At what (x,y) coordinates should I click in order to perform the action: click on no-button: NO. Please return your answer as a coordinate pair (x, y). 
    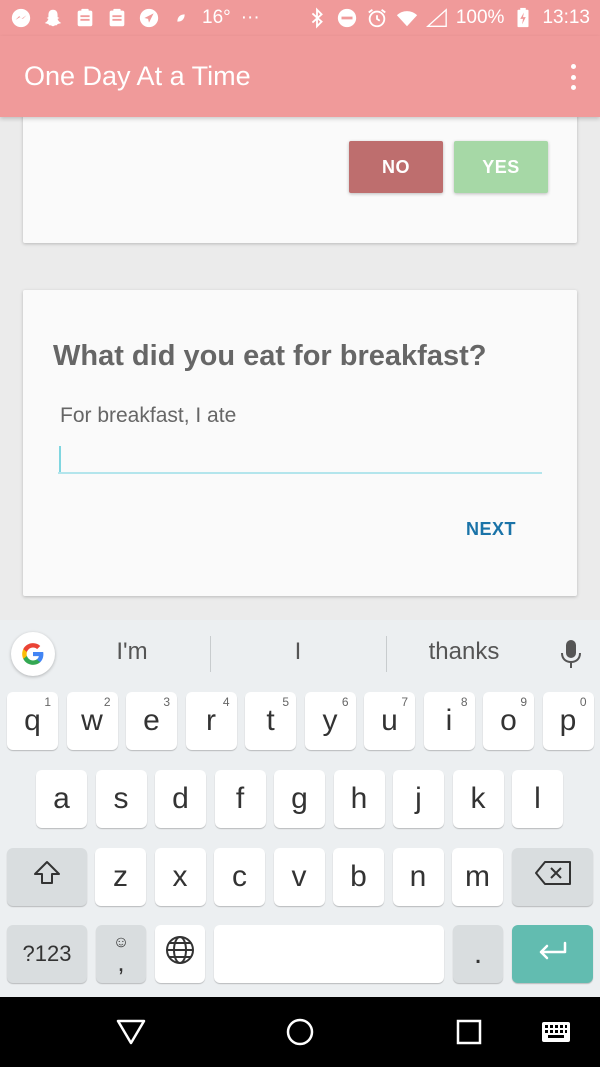
    Looking at the image, I should click on (396, 167).